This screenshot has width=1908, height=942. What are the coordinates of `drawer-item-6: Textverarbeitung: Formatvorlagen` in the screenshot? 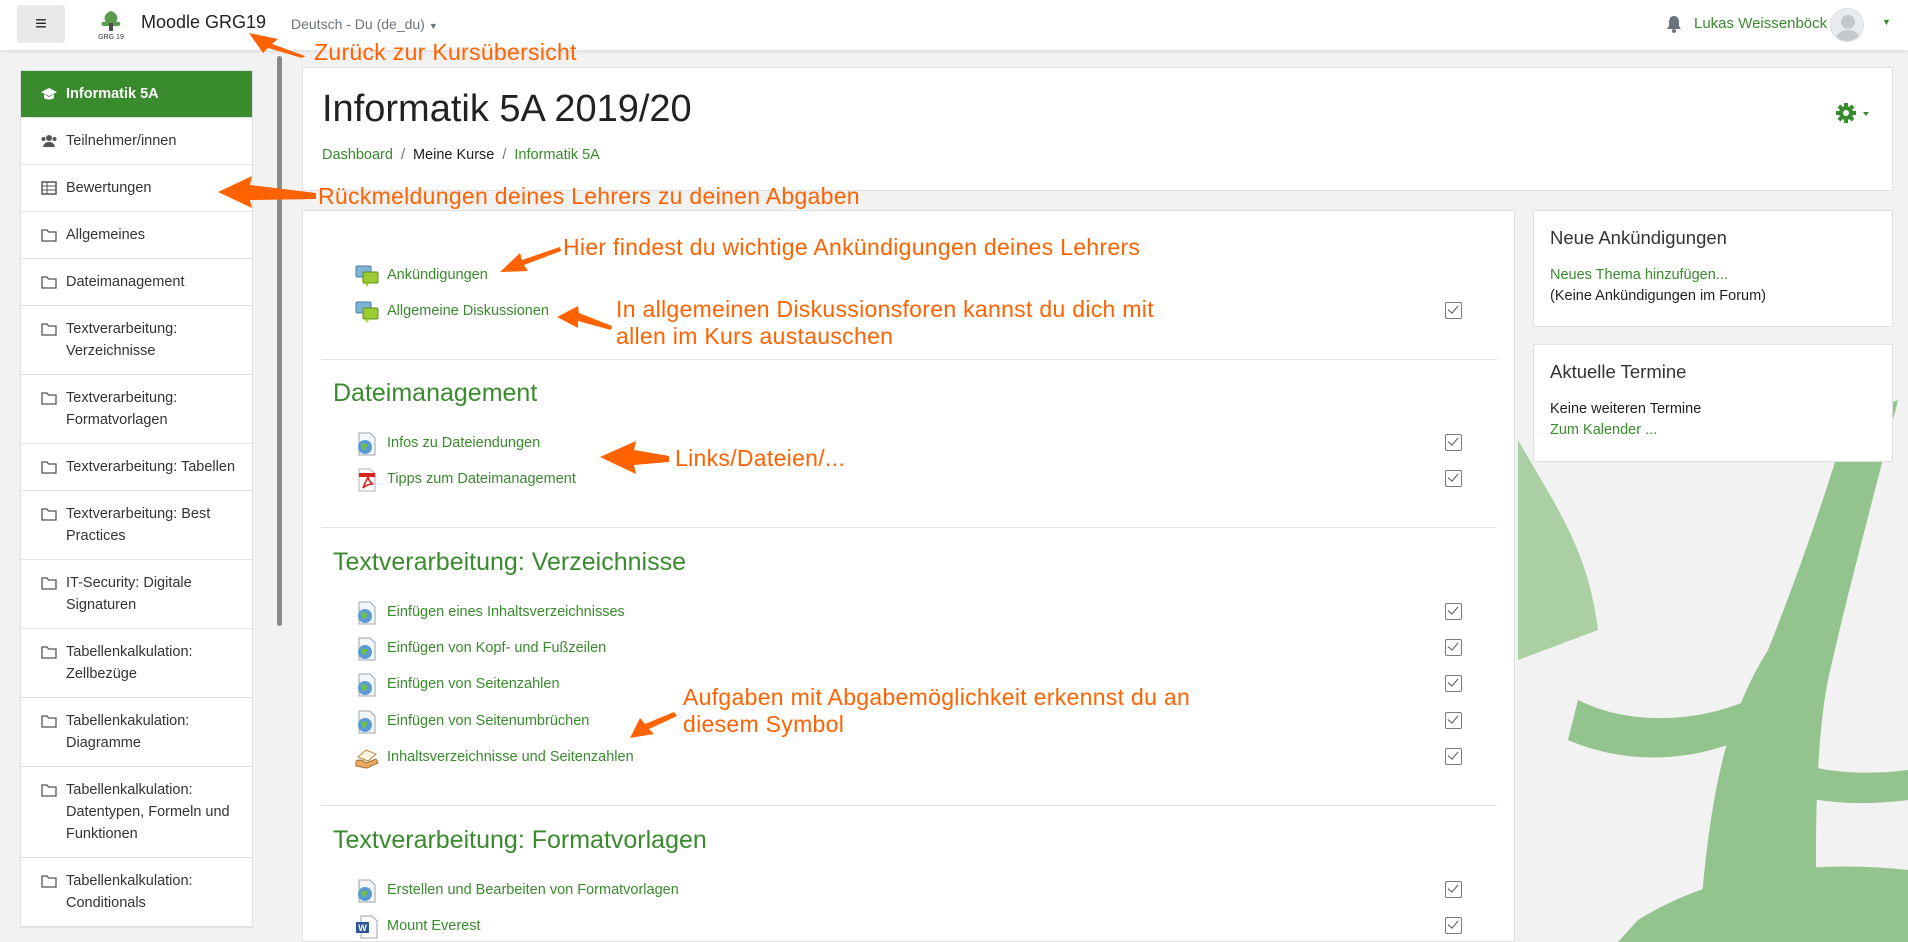 It's located at (136, 409).